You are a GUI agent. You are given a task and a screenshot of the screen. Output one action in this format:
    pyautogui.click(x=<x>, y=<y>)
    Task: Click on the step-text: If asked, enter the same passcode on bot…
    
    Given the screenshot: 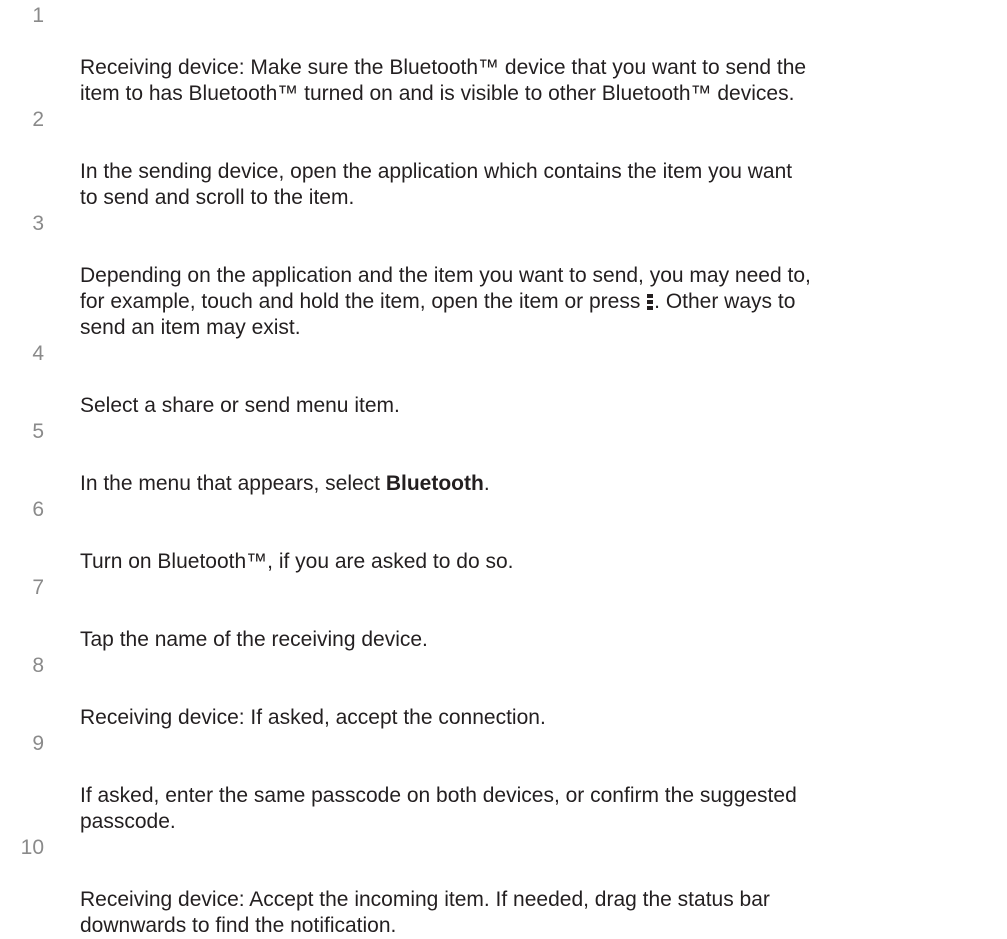 What is the action you would take?
    pyautogui.click(x=438, y=808)
    